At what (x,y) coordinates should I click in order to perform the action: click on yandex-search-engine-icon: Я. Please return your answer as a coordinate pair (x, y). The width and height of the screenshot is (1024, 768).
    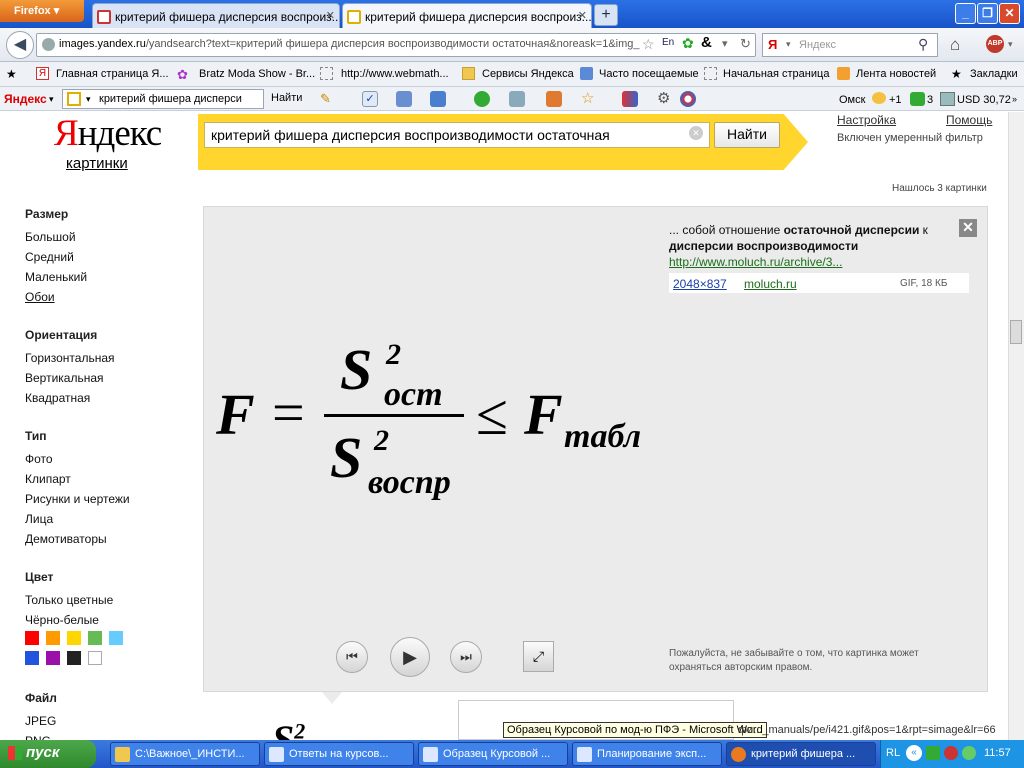
    Looking at the image, I should click on (772, 44).